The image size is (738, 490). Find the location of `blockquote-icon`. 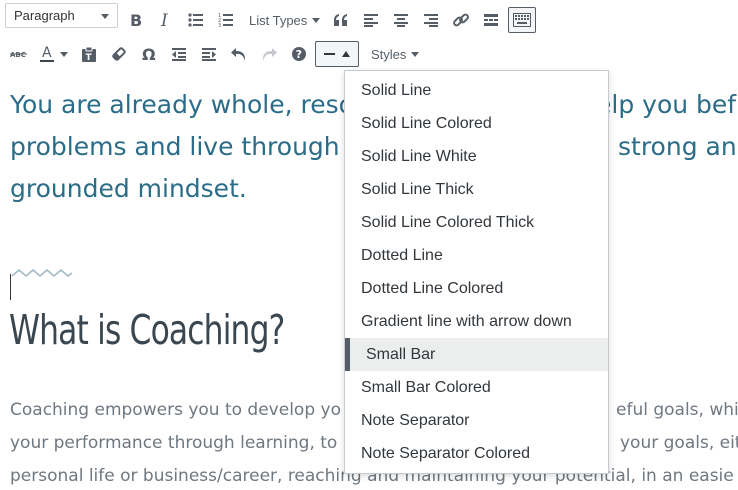

blockquote-icon is located at coordinates (341, 20).